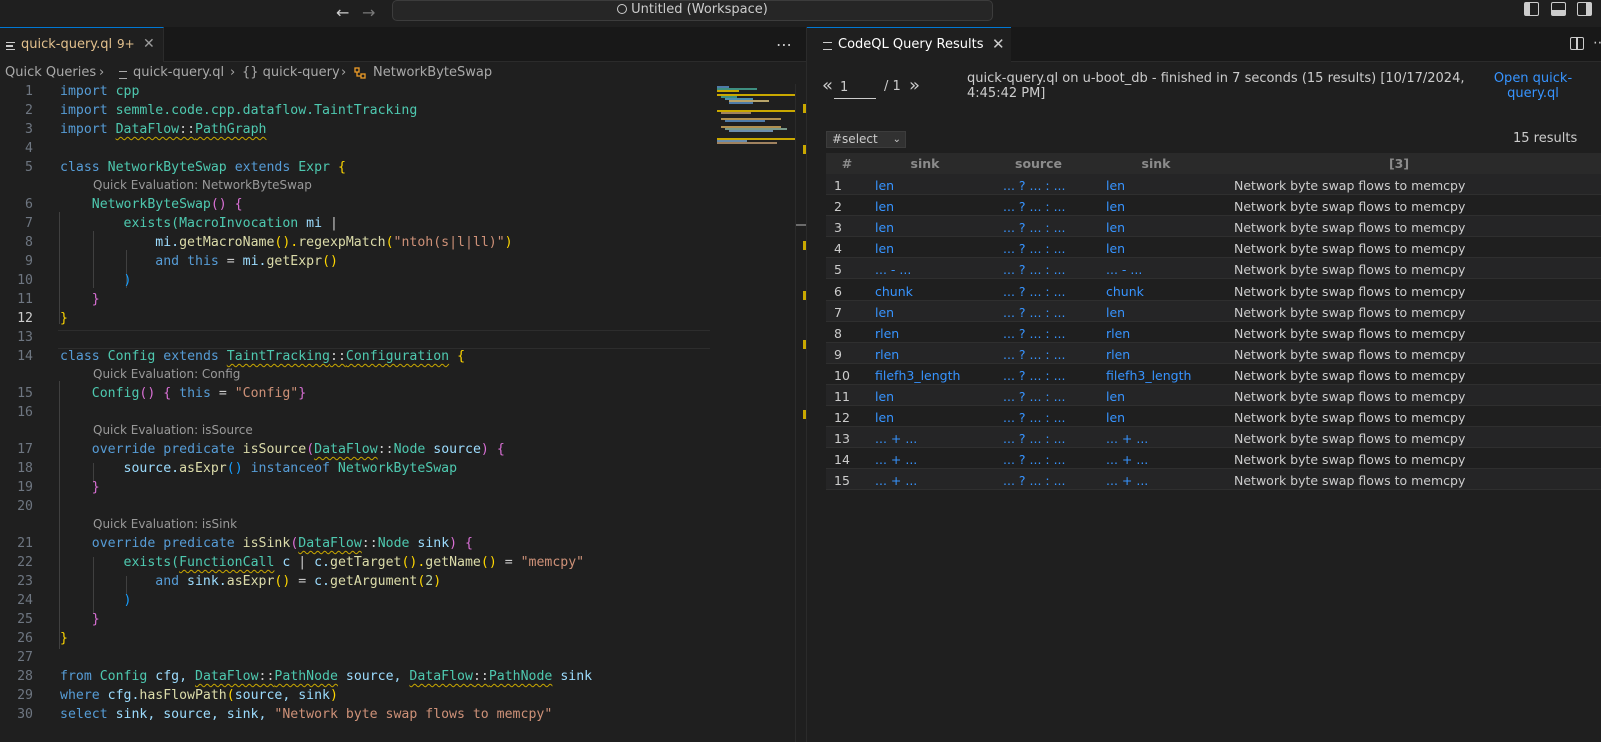  What do you see at coordinates (1558, 9) in the screenshot?
I see `toggle-panel-icon` at bounding box center [1558, 9].